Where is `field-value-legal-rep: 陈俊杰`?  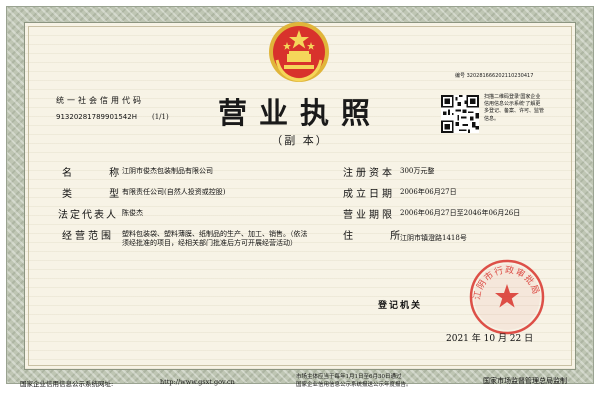
field-value-legal-rep: 陈俊杰 is located at coordinates (132, 213).